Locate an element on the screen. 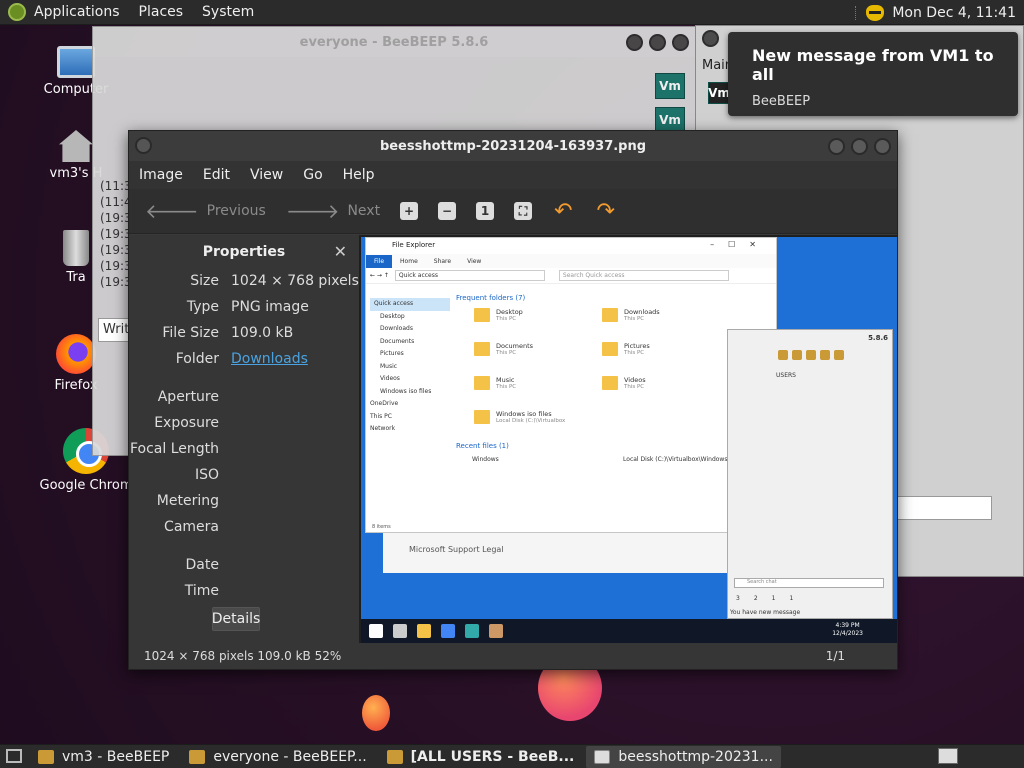 Image resolution: width=1024 pixels, height=768 pixels. distro-logo-icon is located at coordinates (17, 12).